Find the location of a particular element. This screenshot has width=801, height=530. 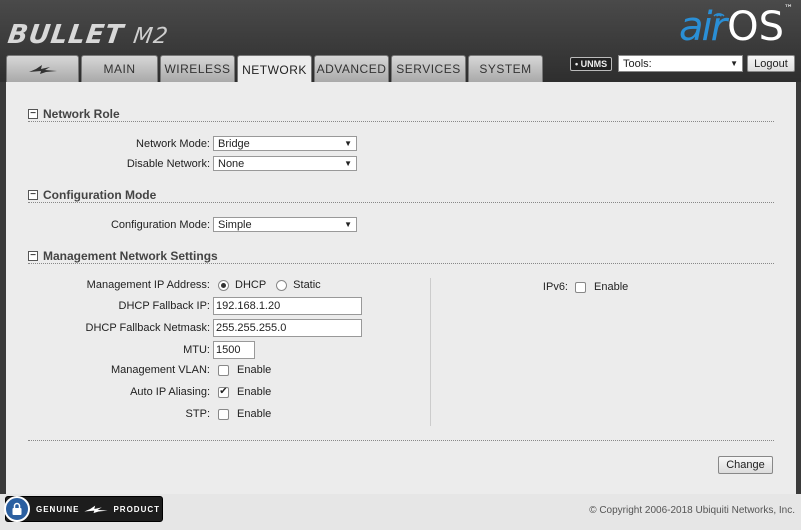

genuine-product-badge: GENUINE PRODUCT is located at coordinates (83, 509).